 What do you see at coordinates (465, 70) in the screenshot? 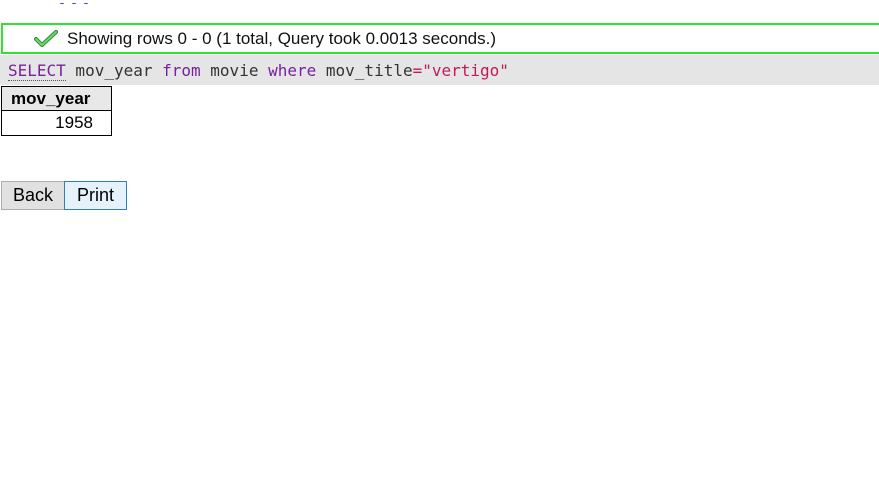
I see `sql-string-value: "vertigo"` at bounding box center [465, 70].